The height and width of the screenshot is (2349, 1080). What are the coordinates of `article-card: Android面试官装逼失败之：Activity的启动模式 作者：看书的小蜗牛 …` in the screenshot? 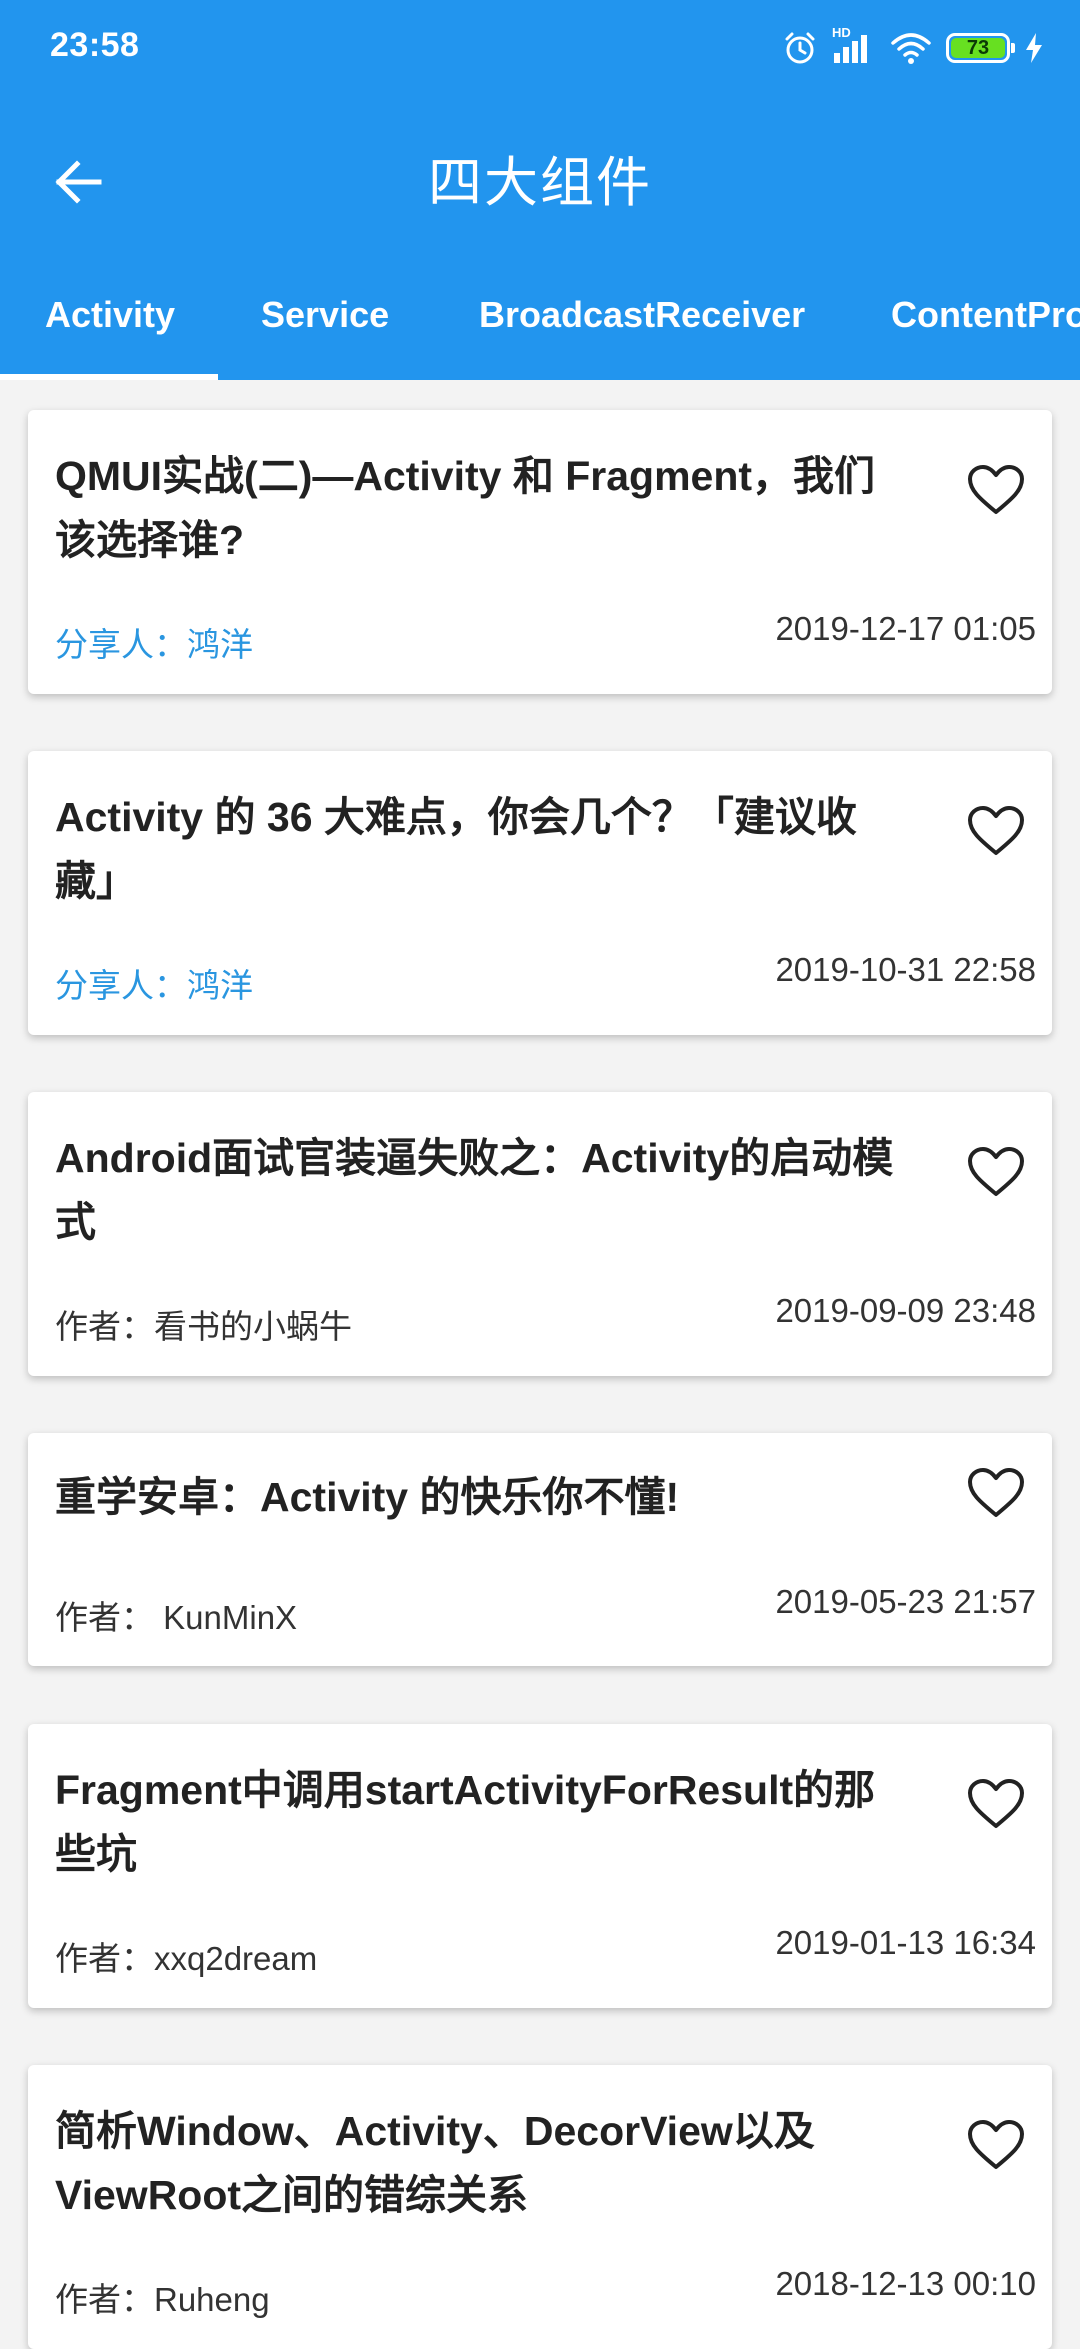 It's located at (540, 1234).